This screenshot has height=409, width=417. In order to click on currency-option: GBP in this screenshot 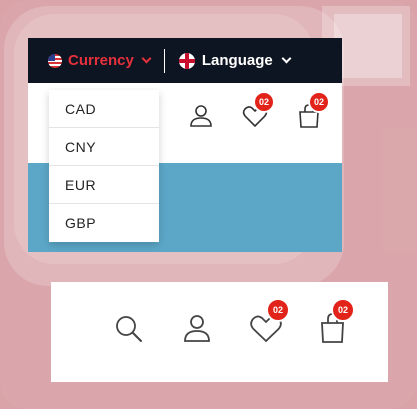, I will do `click(104, 223)`.